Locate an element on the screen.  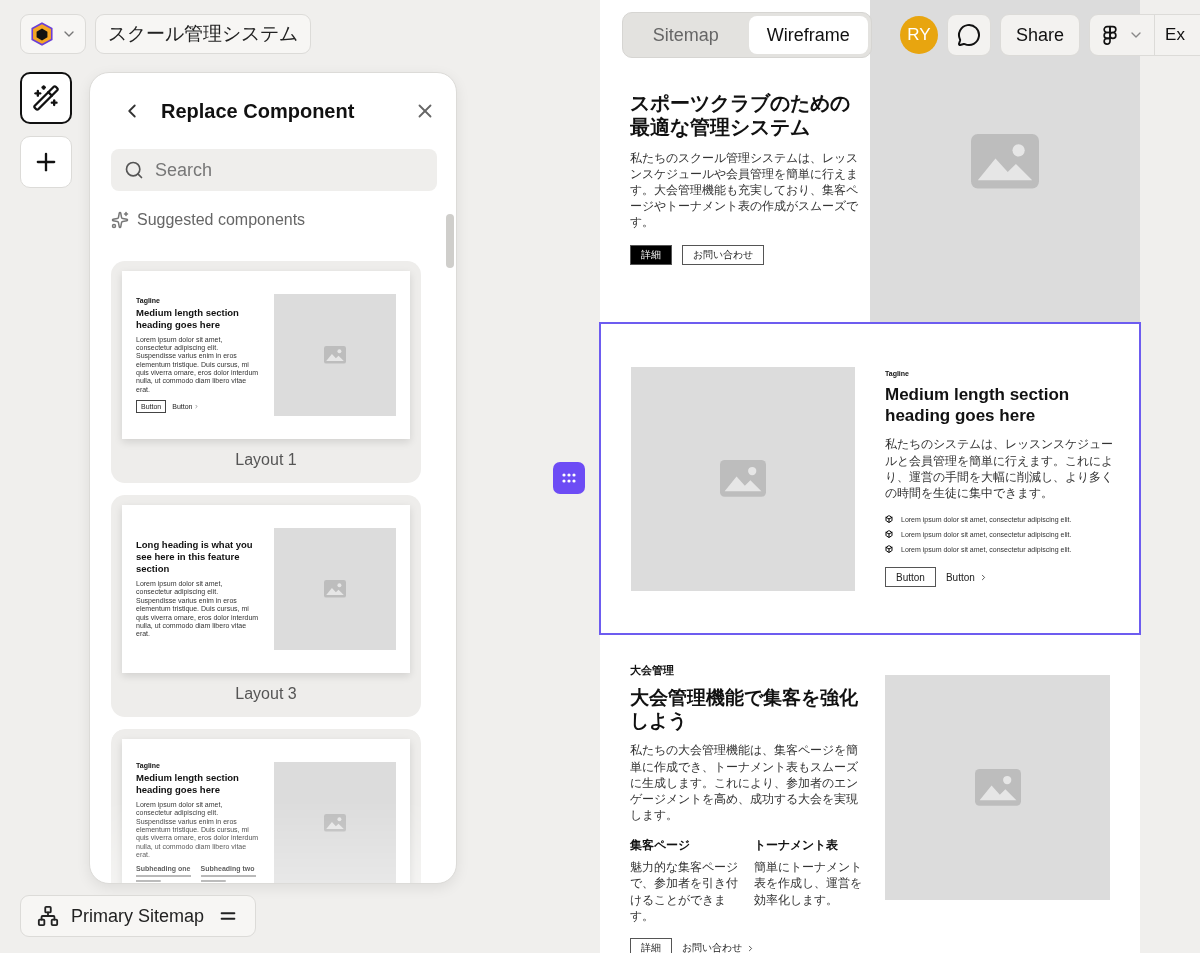
drag-handle is located at coordinates (569, 478).